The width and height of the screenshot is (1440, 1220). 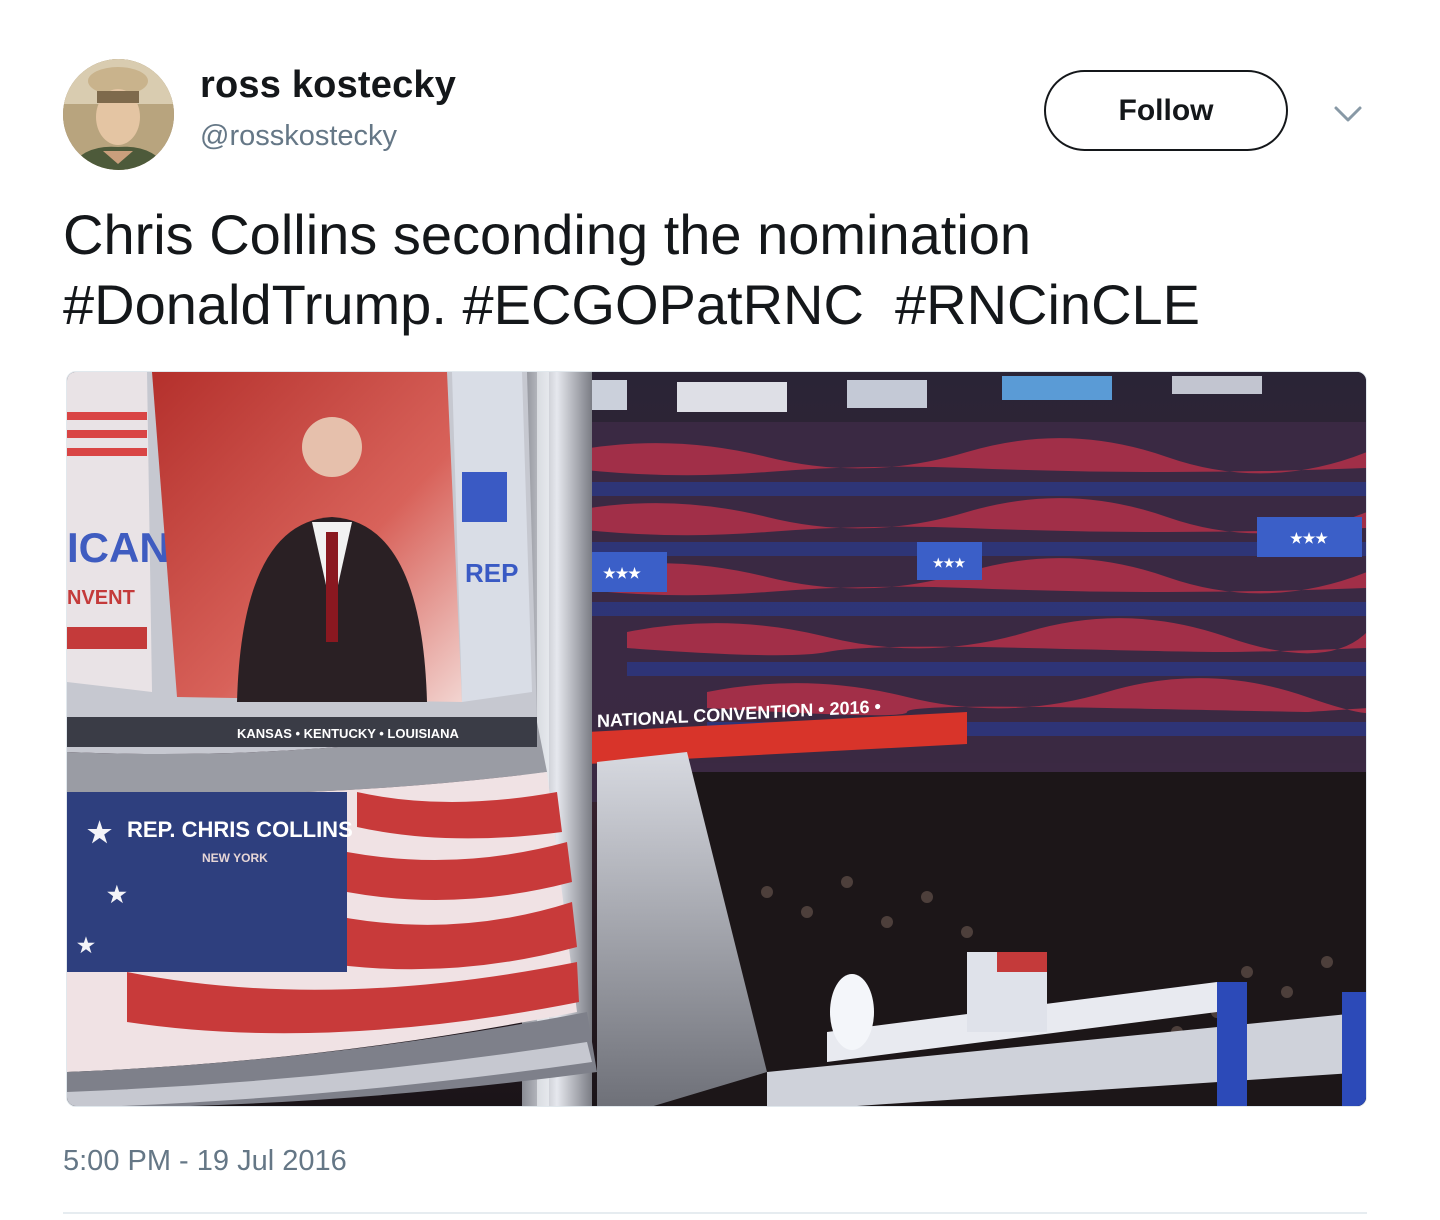 I want to click on screen-ticker-text: KANSAS • KENTUCKY • LOUISIANA, so click(x=348, y=733).